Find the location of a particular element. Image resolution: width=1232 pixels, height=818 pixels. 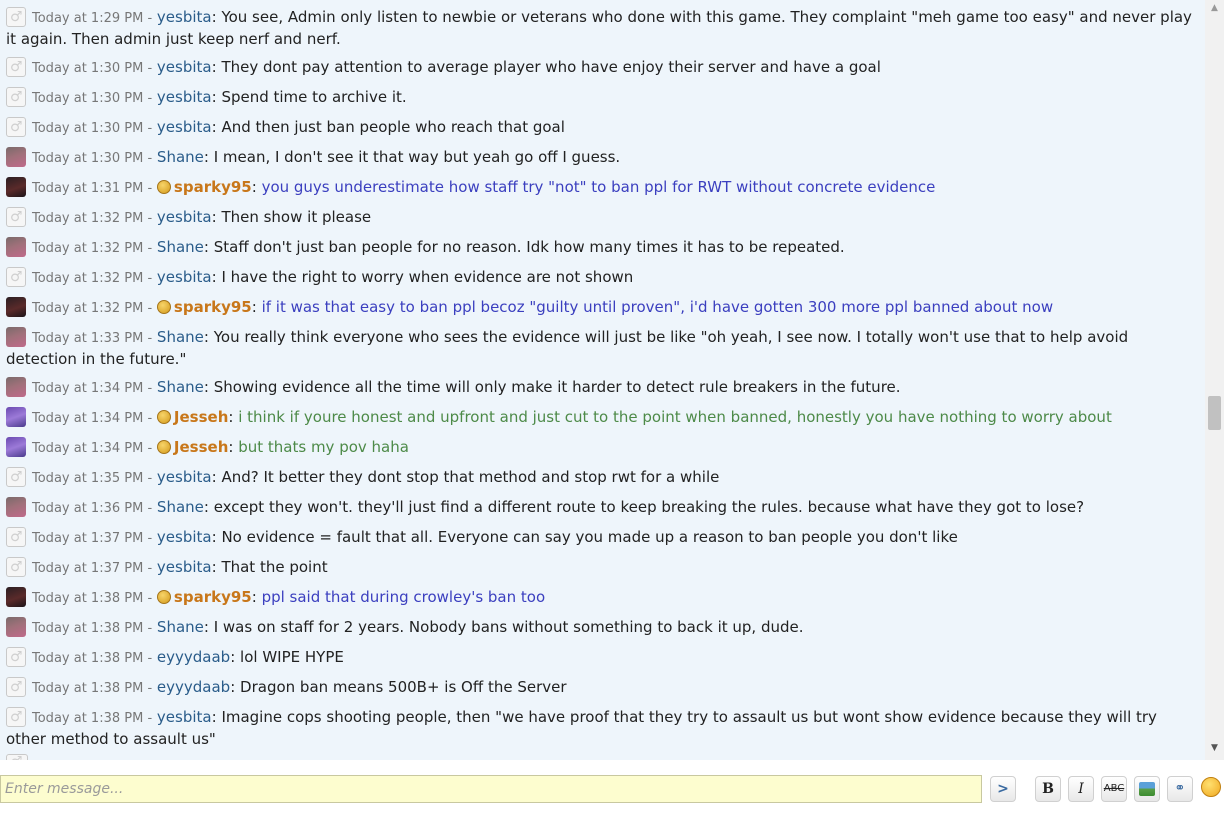

message-input is located at coordinates (491, 789).